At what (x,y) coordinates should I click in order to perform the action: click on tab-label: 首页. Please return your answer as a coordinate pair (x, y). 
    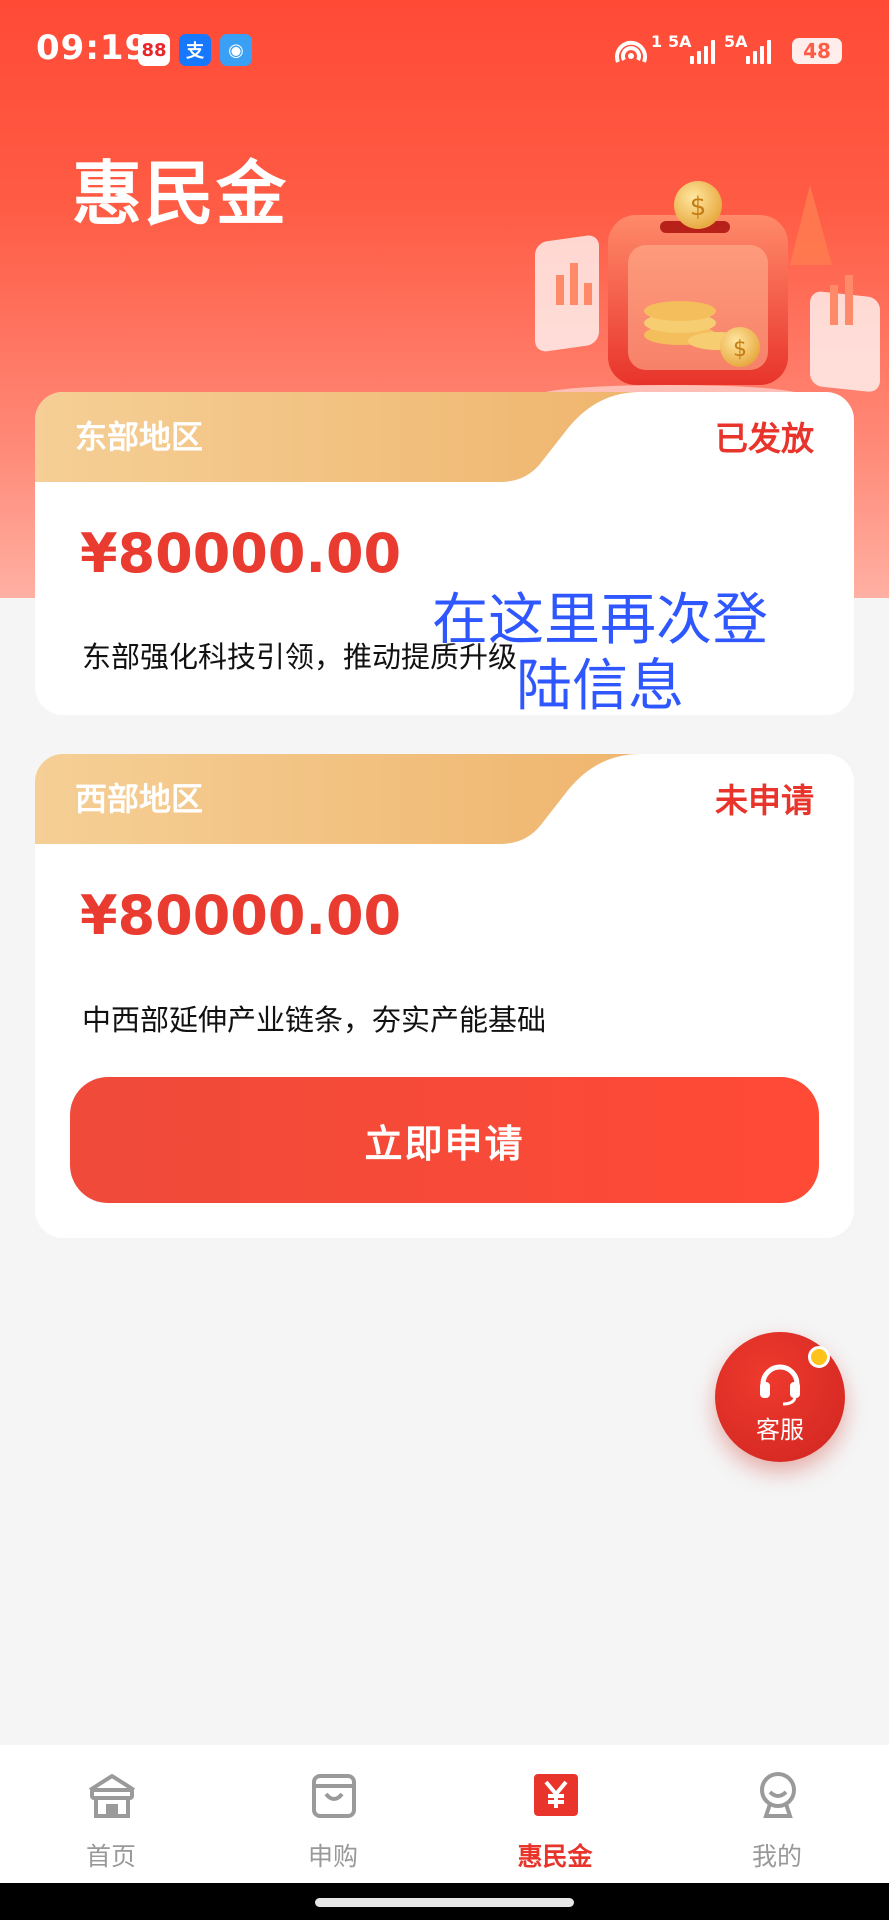
    Looking at the image, I should click on (110, 1856).